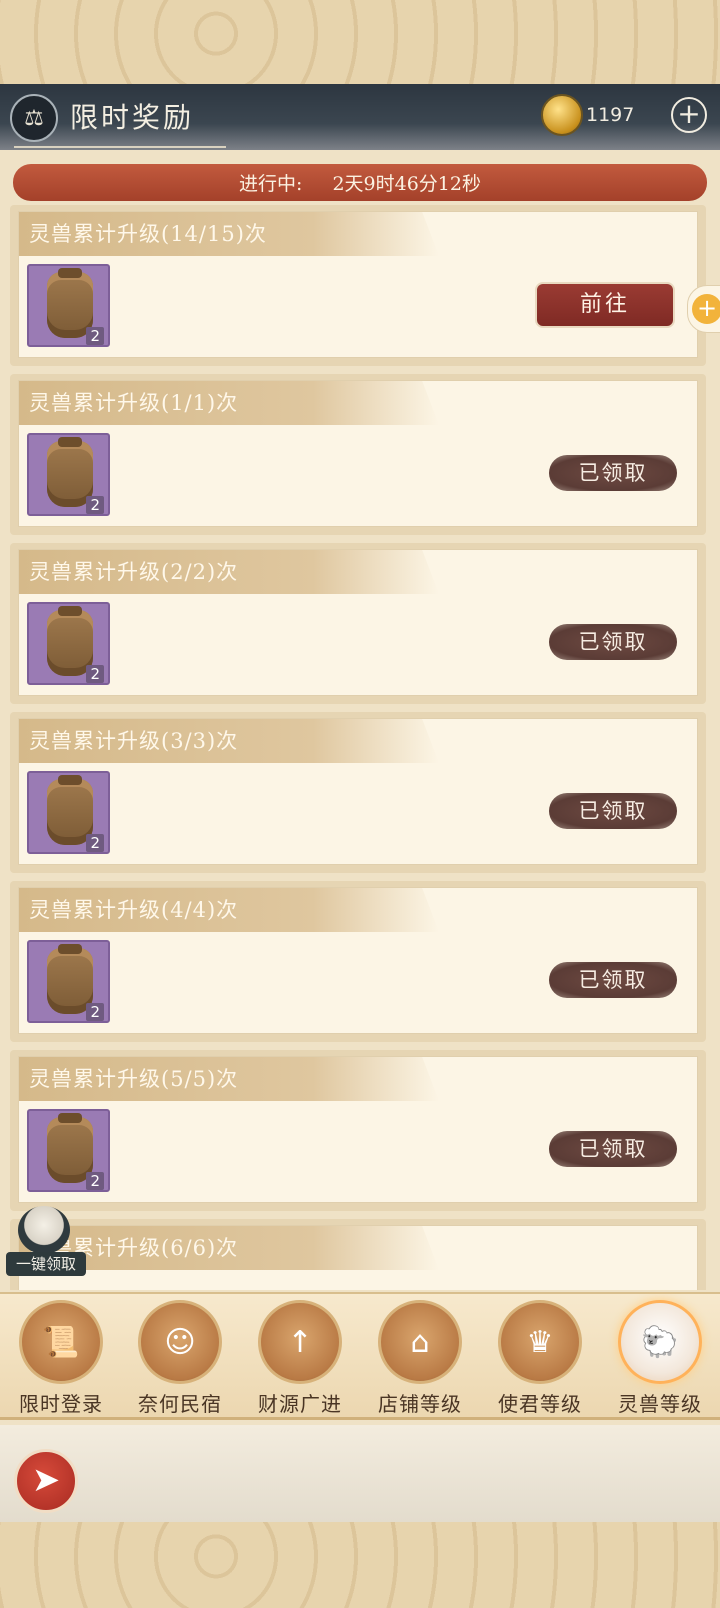  What do you see at coordinates (44, 1230) in the screenshot?
I see `money-bag-icon` at bounding box center [44, 1230].